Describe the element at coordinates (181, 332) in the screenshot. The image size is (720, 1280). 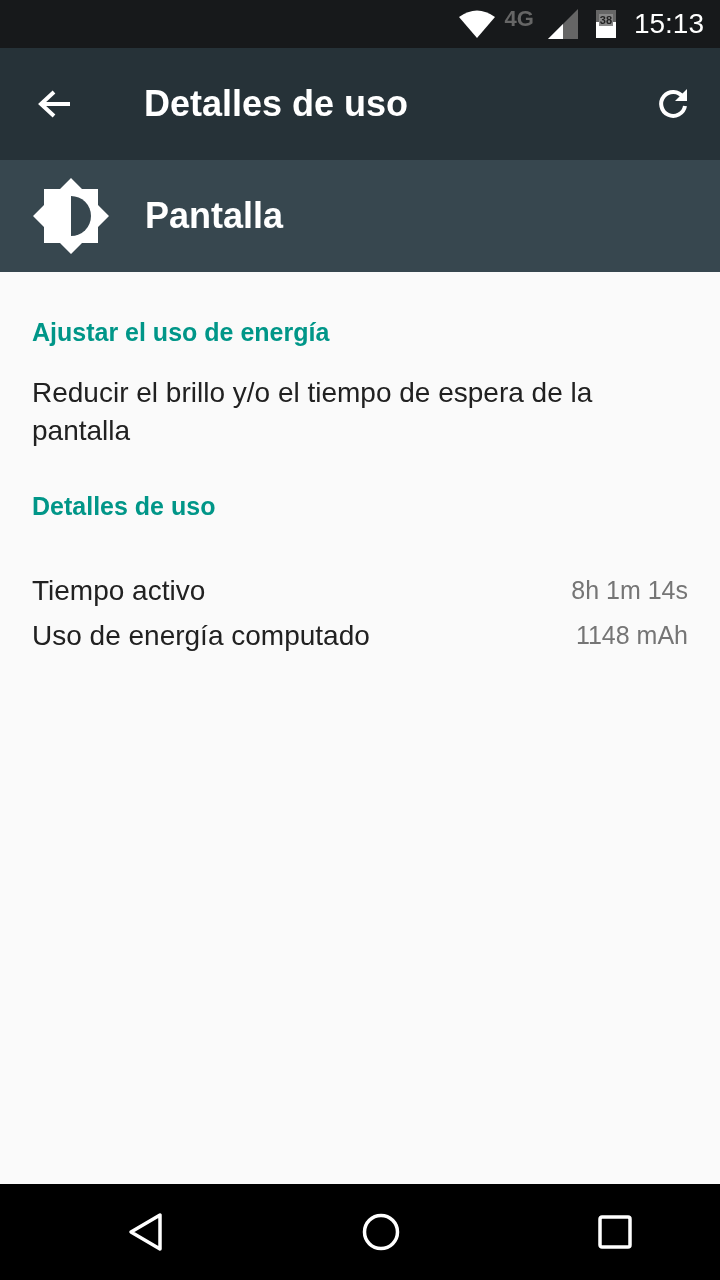
I see `section-heading: Ajustar el uso de energía` at that location.